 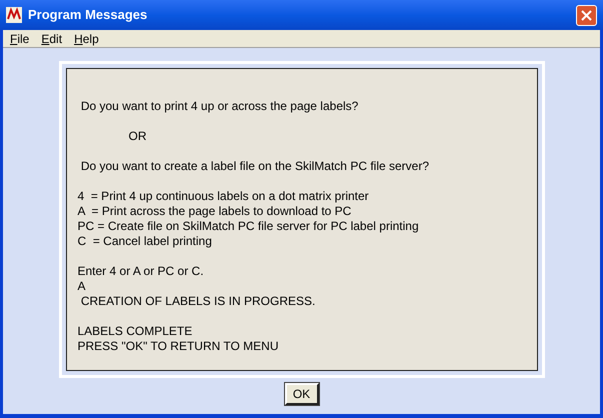 What do you see at coordinates (14, 15) in the screenshot?
I see `app-icon` at bounding box center [14, 15].